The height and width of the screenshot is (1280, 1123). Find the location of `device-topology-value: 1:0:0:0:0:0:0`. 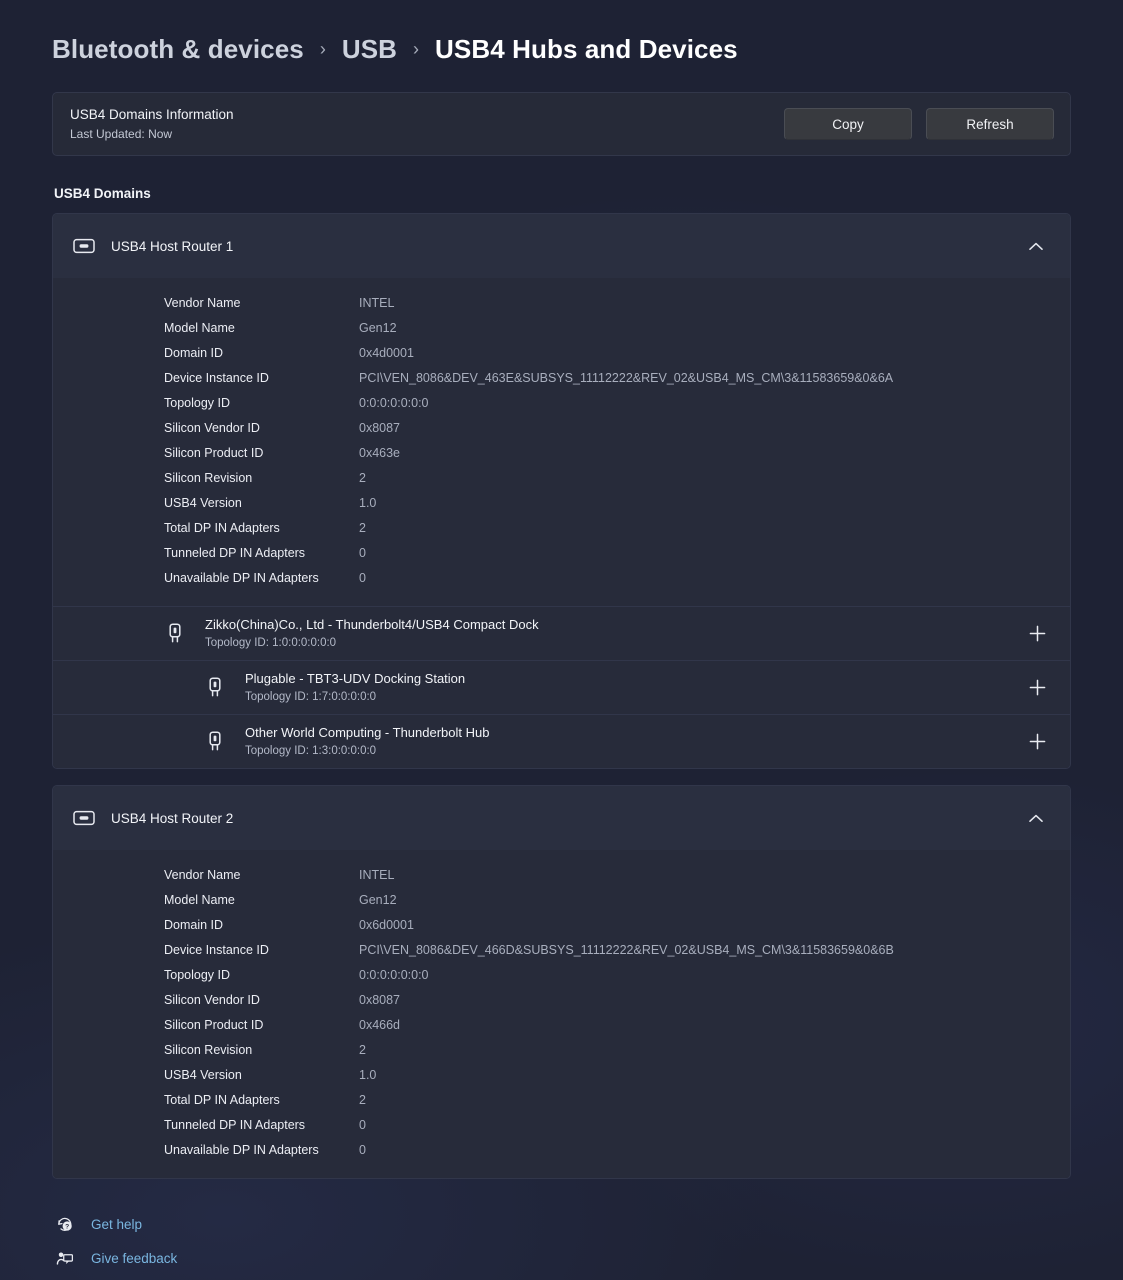

device-topology-value: 1:0:0:0:0:0:0 is located at coordinates (304, 643).